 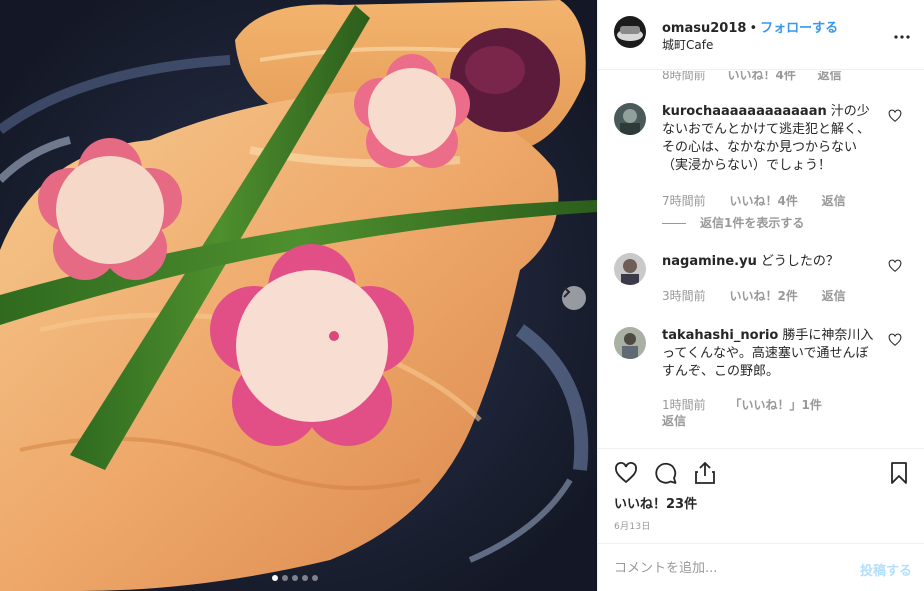 I want to click on view-replies-label: 返信1件を表示する, so click(x=752, y=223).